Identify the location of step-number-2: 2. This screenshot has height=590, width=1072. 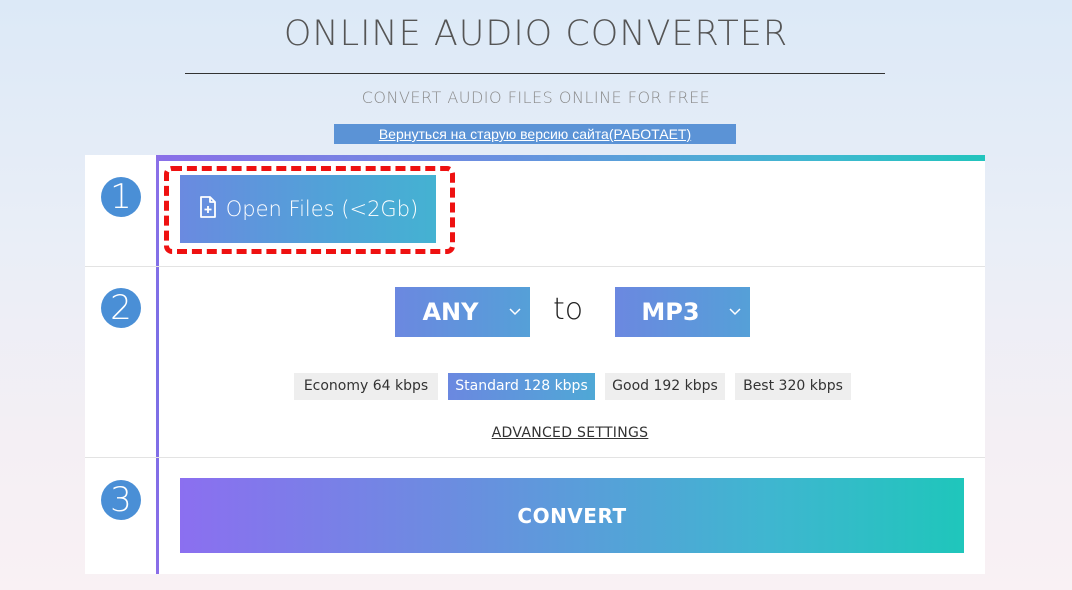
(121, 308).